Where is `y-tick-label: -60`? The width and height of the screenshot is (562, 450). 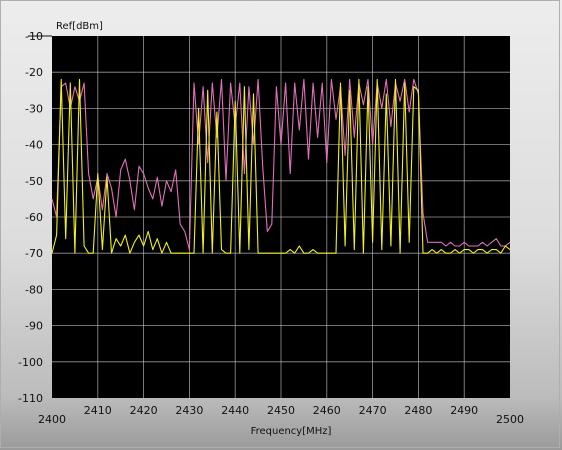 y-tick-label: -60 is located at coordinates (34, 217).